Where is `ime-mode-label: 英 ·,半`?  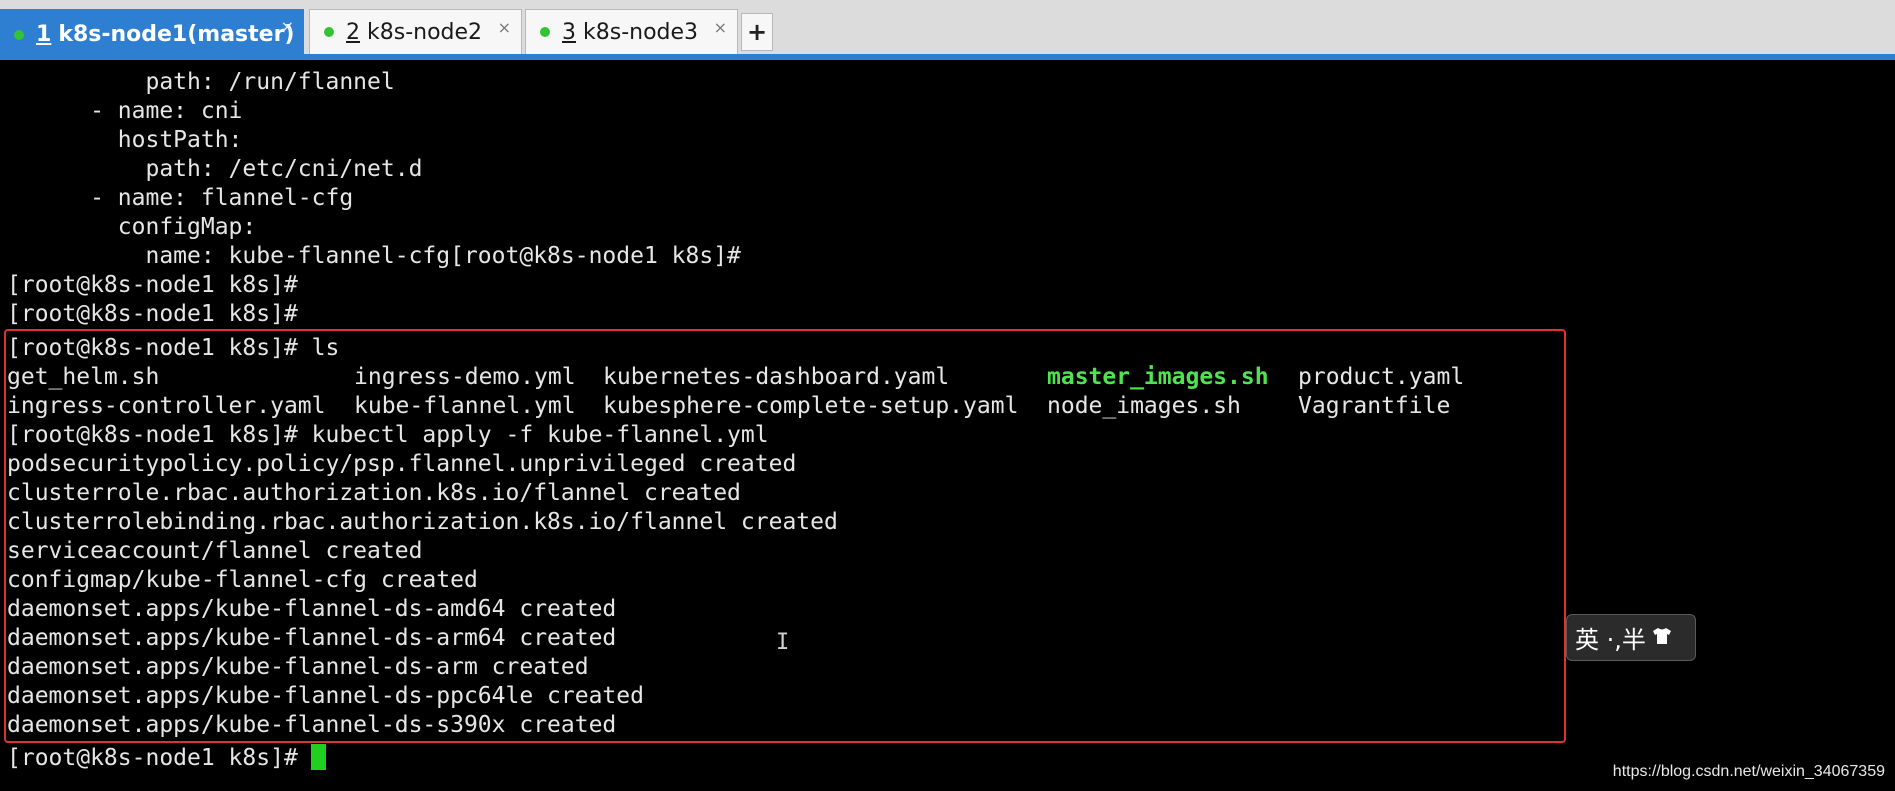
ime-mode-label: 英 ·,半 is located at coordinates (1610, 640).